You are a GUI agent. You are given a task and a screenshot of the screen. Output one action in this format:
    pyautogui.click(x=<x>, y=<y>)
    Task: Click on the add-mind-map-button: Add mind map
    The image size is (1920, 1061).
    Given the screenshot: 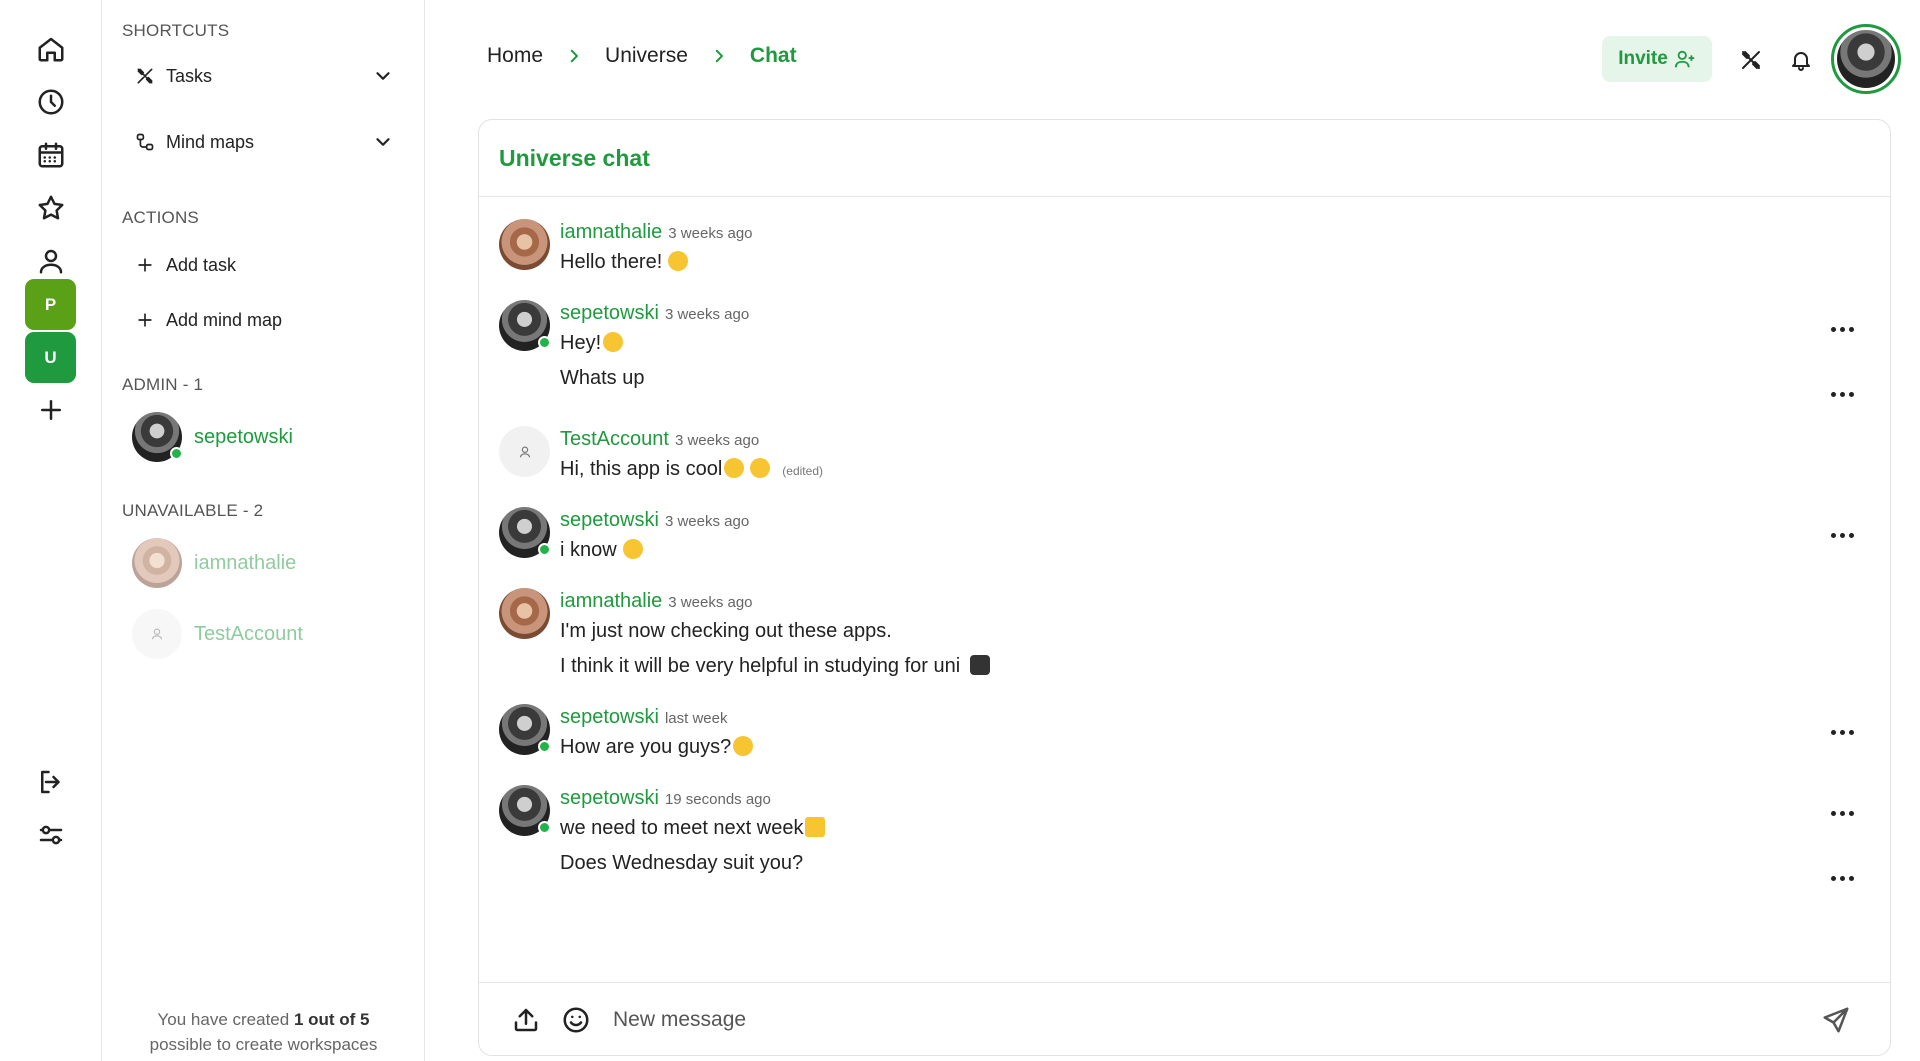 What is the action you would take?
    pyautogui.click(x=264, y=320)
    